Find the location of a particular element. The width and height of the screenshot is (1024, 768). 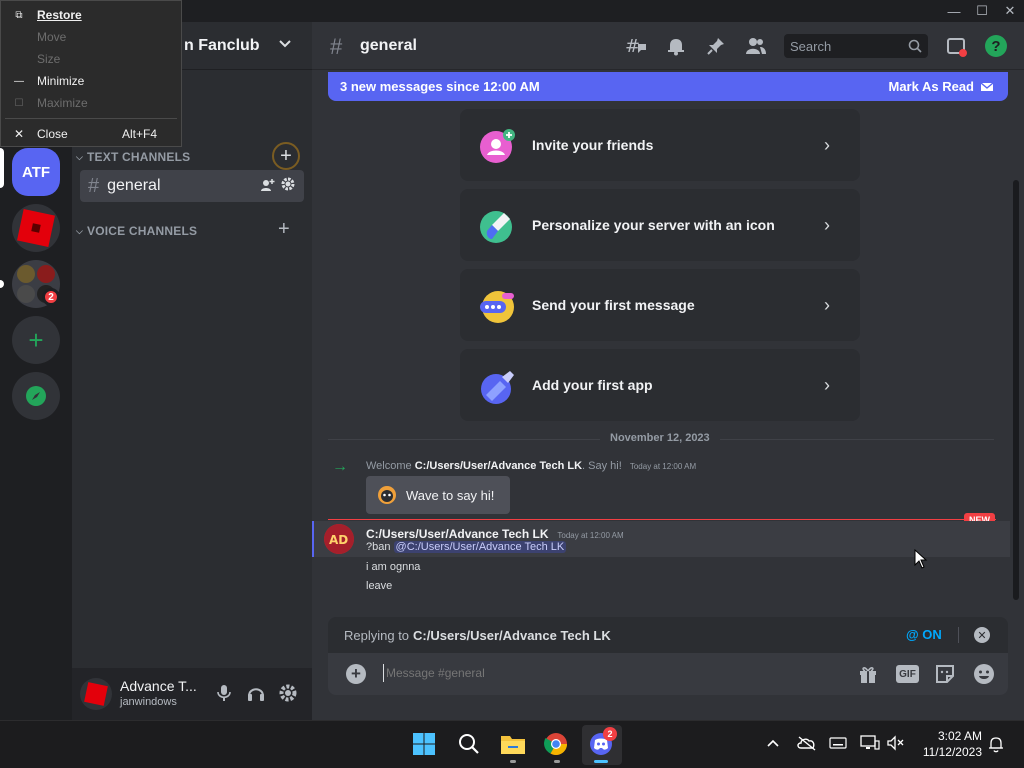

card-label: Invite your friends is located at coordinates (593, 145).